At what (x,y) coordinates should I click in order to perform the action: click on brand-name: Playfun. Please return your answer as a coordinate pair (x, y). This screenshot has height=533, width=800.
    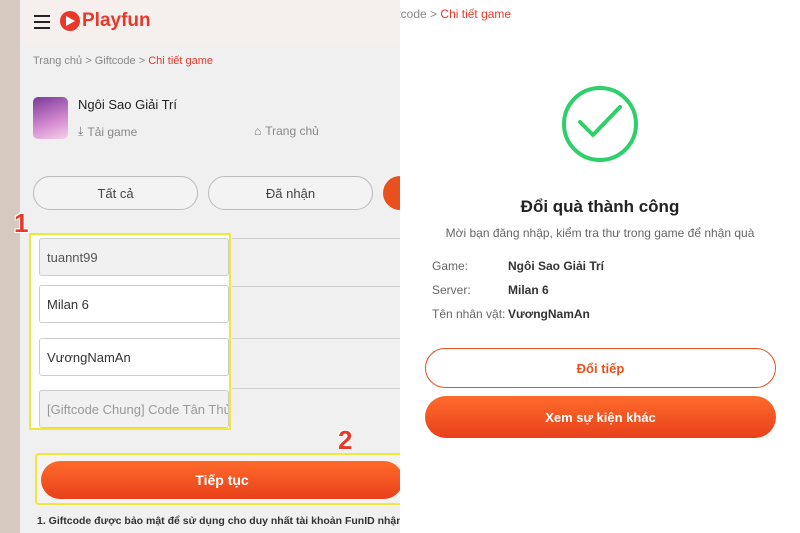
    Looking at the image, I should click on (116, 20).